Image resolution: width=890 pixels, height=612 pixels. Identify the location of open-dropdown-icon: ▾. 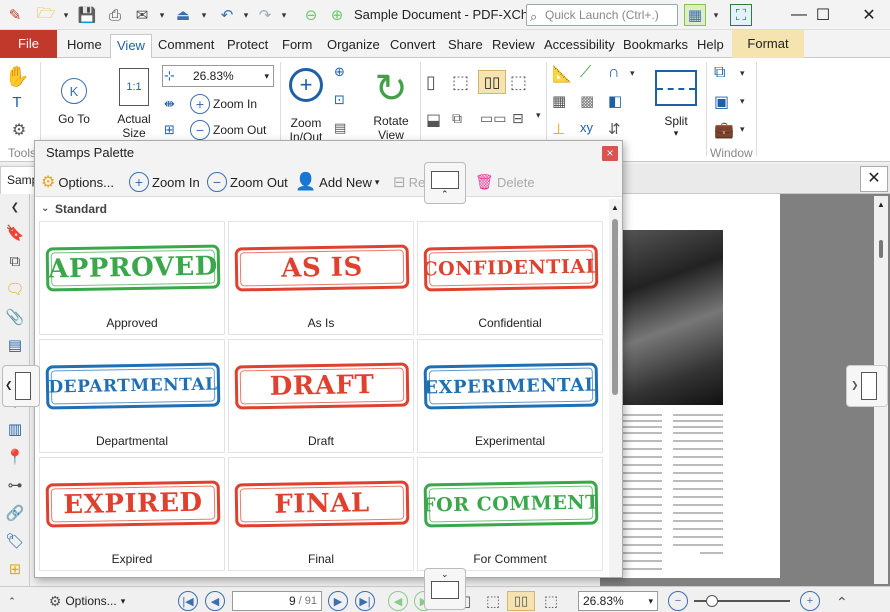
(66, 15).